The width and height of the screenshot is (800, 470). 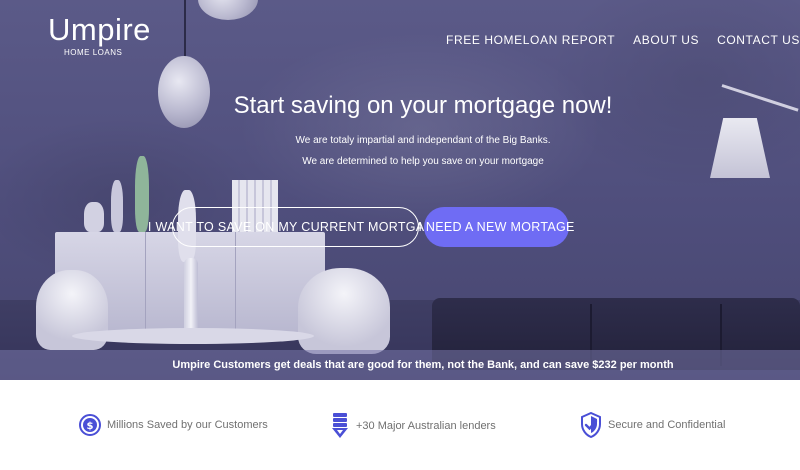 I want to click on feature-lenders: +30 Major Australian lenders, so click(x=413, y=426).